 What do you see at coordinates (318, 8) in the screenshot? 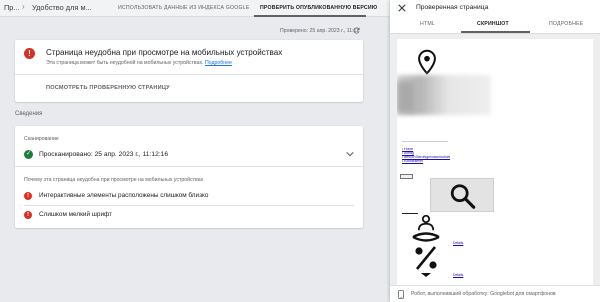
I see `tab-live-test: ПРОВЕРИТЬ ОПУБЛИКОВАННУЮ ВЕРСИЮ` at bounding box center [318, 8].